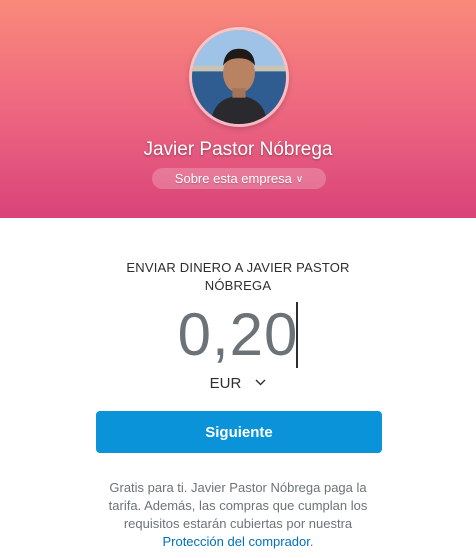  Describe the element at coordinates (239, 432) in the screenshot. I see `next-button: Siguiente` at that location.